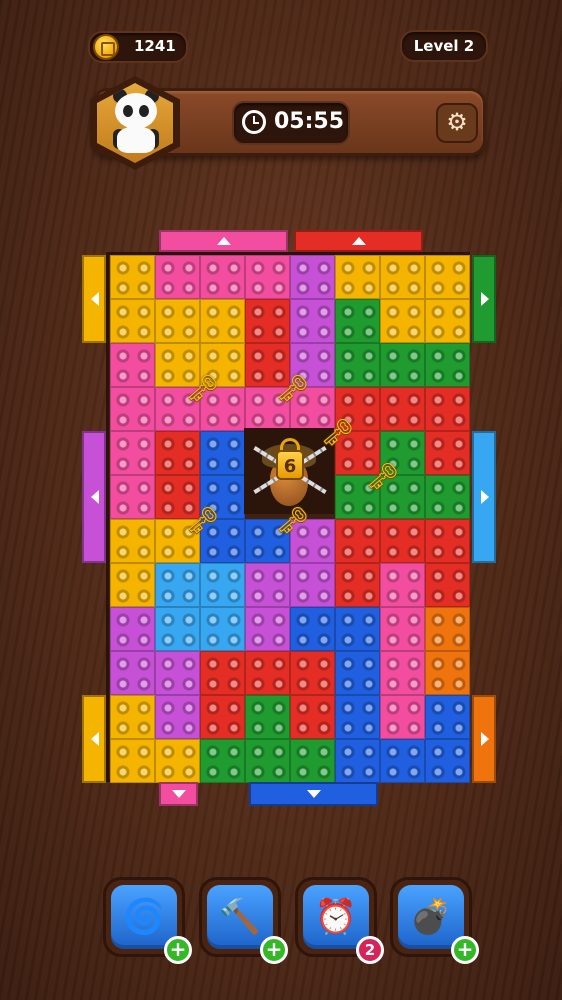 Image resolution: width=562 pixels, height=1000 pixels. What do you see at coordinates (434, 920) in the screenshot?
I see `booster-button-cannon: 💣 +` at bounding box center [434, 920].